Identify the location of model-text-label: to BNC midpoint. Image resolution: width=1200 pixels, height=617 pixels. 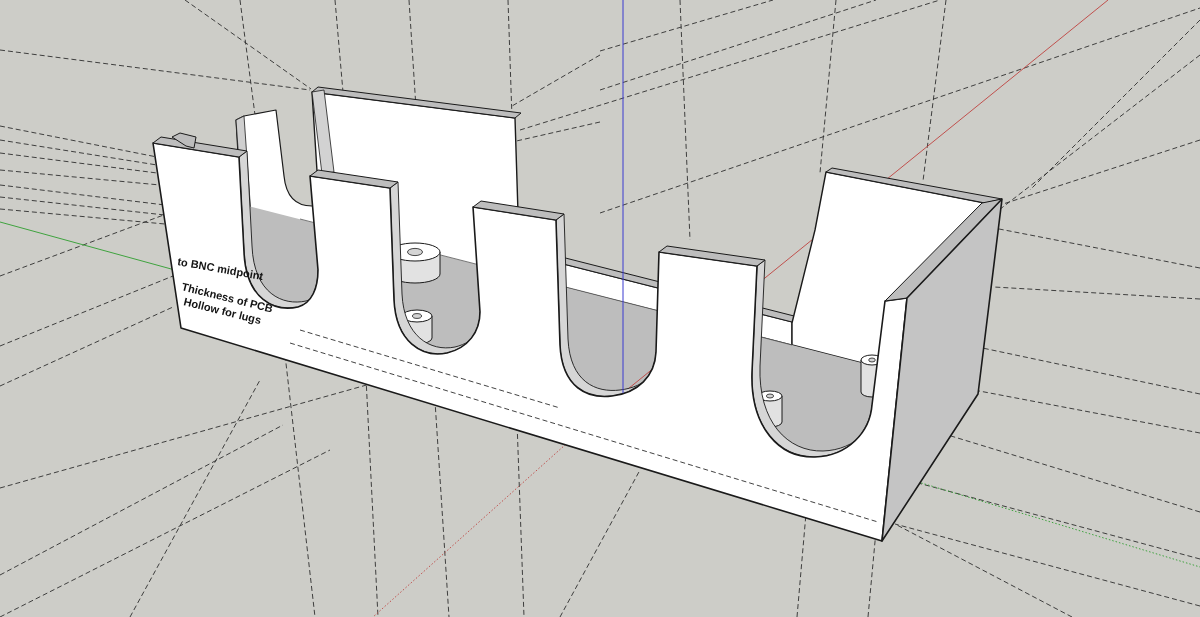
(220, 269).